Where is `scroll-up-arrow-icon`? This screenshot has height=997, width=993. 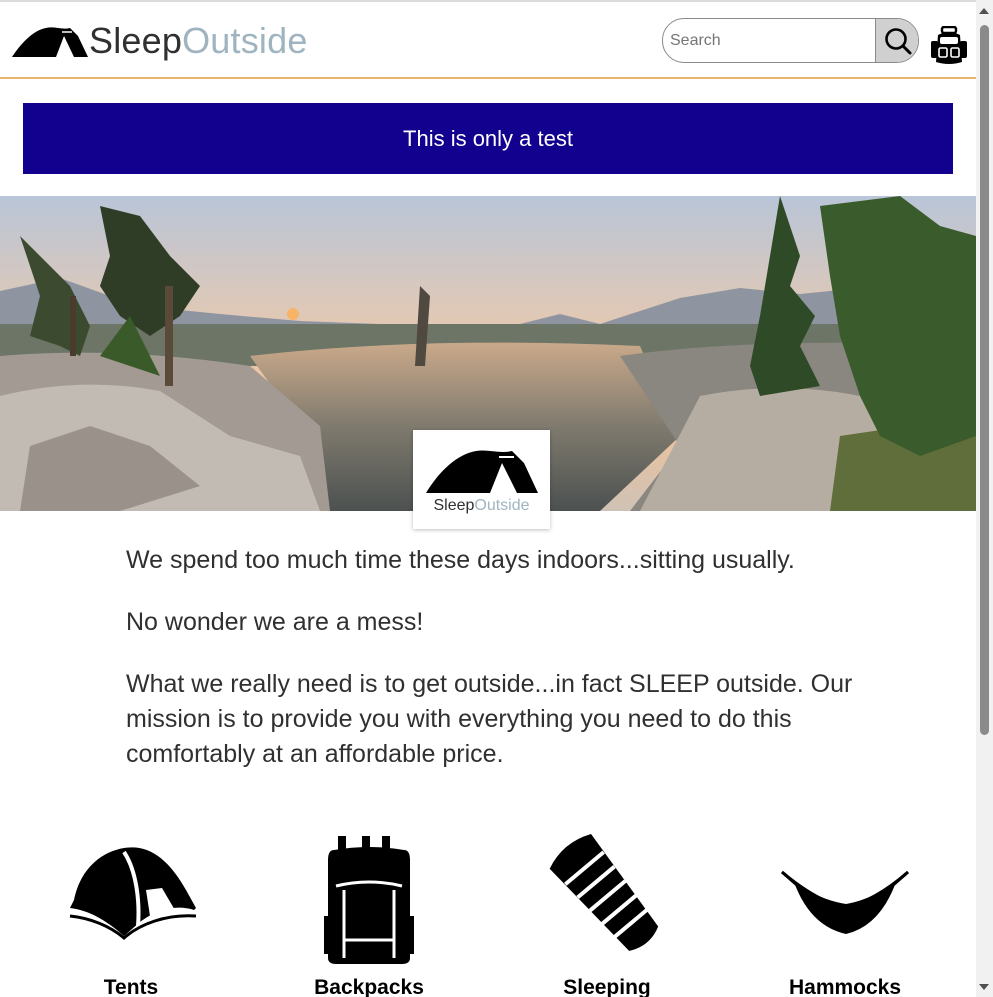 scroll-up-arrow-icon is located at coordinates (984, 11).